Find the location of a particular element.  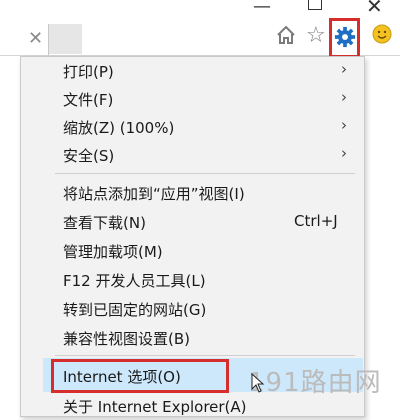

home-icon is located at coordinates (286, 37).